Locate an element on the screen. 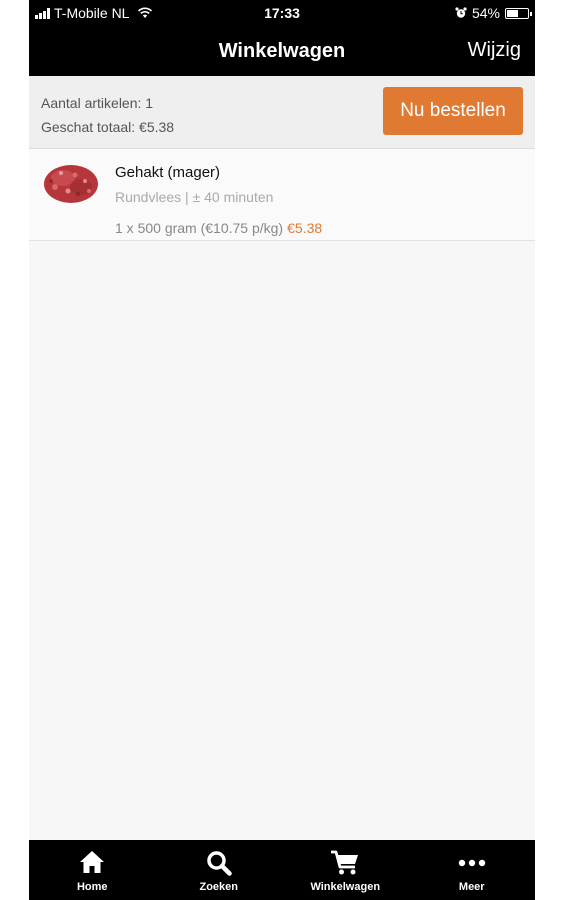 The width and height of the screenshot is (563, 900). order-now-button: Nu bestellen is located at coordinates (453, 111).